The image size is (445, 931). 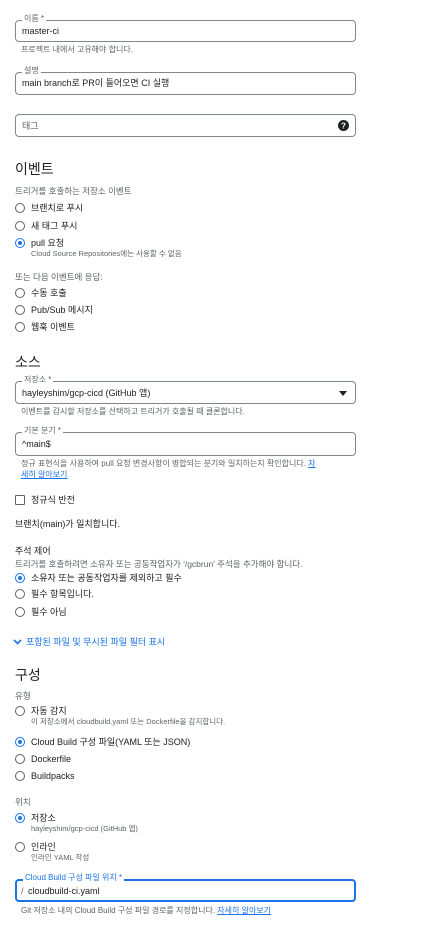 I want to click on radio-cloudbuild-config: Cloud Build 구성 파일(YAML 또는 JSON), so click(x=102, y=742).